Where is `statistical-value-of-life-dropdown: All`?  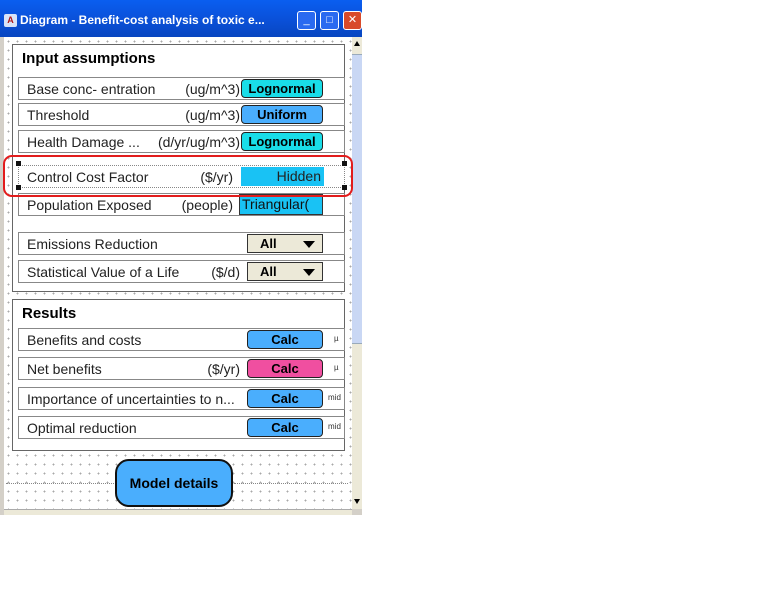 statistical-value-of-life-dropdown: All is located at coordinates (285, 271).